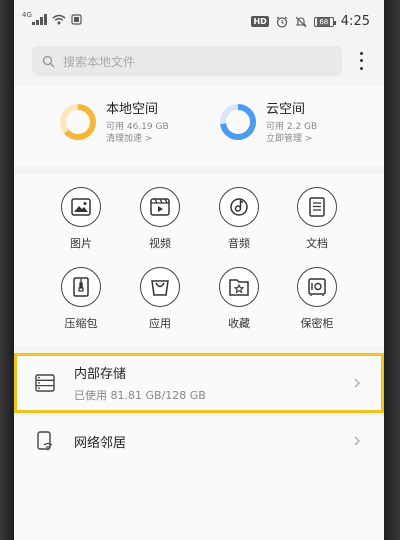 Image resolution: width=400 pixels, height=540 pixels. What do you see at coordinates (137, 127) in the screenshot?
I see `local-storage-available: 可用 46.19 GB` at bounding box center [137, 127].